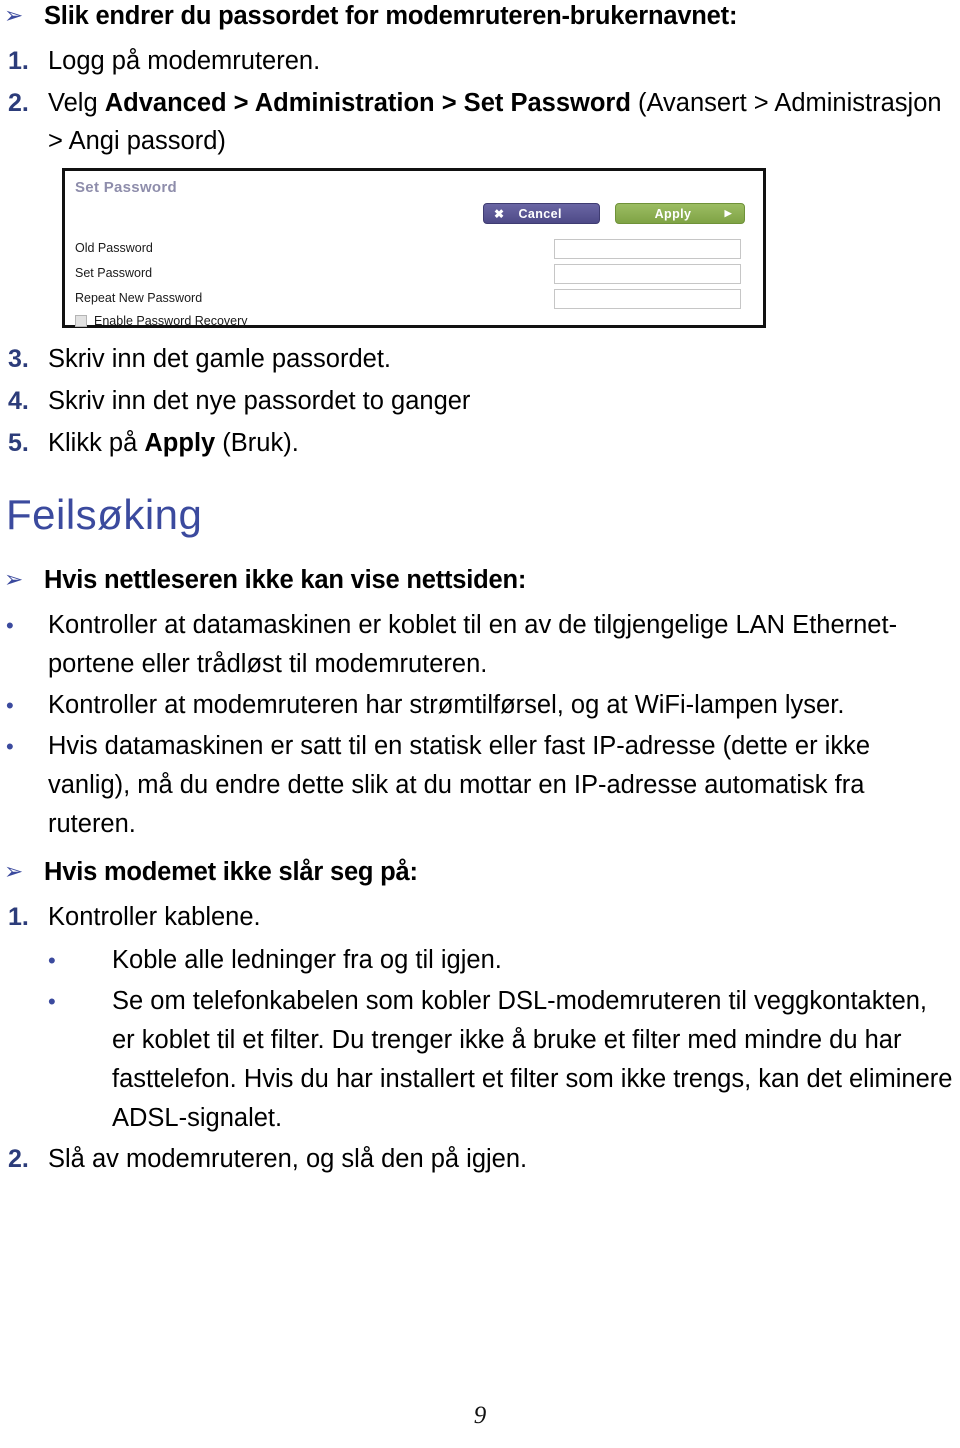 This screenshot has height=1448, width=960. Describe the element at coordinates (480, 401) in the screenshot. I see `list-item-step-4: 4. Skriv inn det nye passordet to ganger` at that location.